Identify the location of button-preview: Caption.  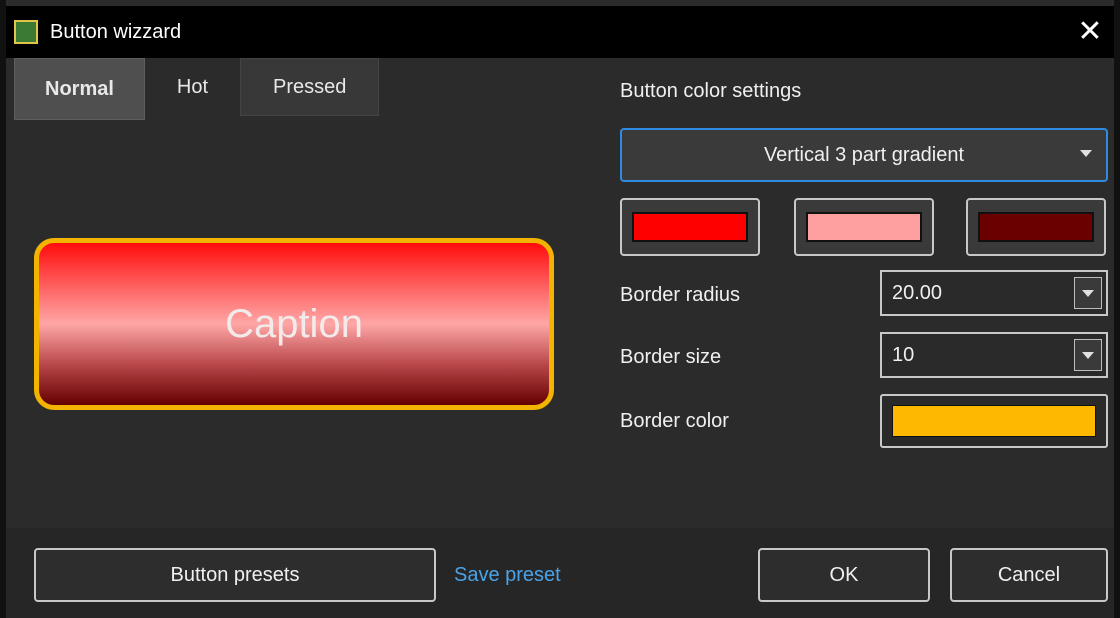
(294, 324).